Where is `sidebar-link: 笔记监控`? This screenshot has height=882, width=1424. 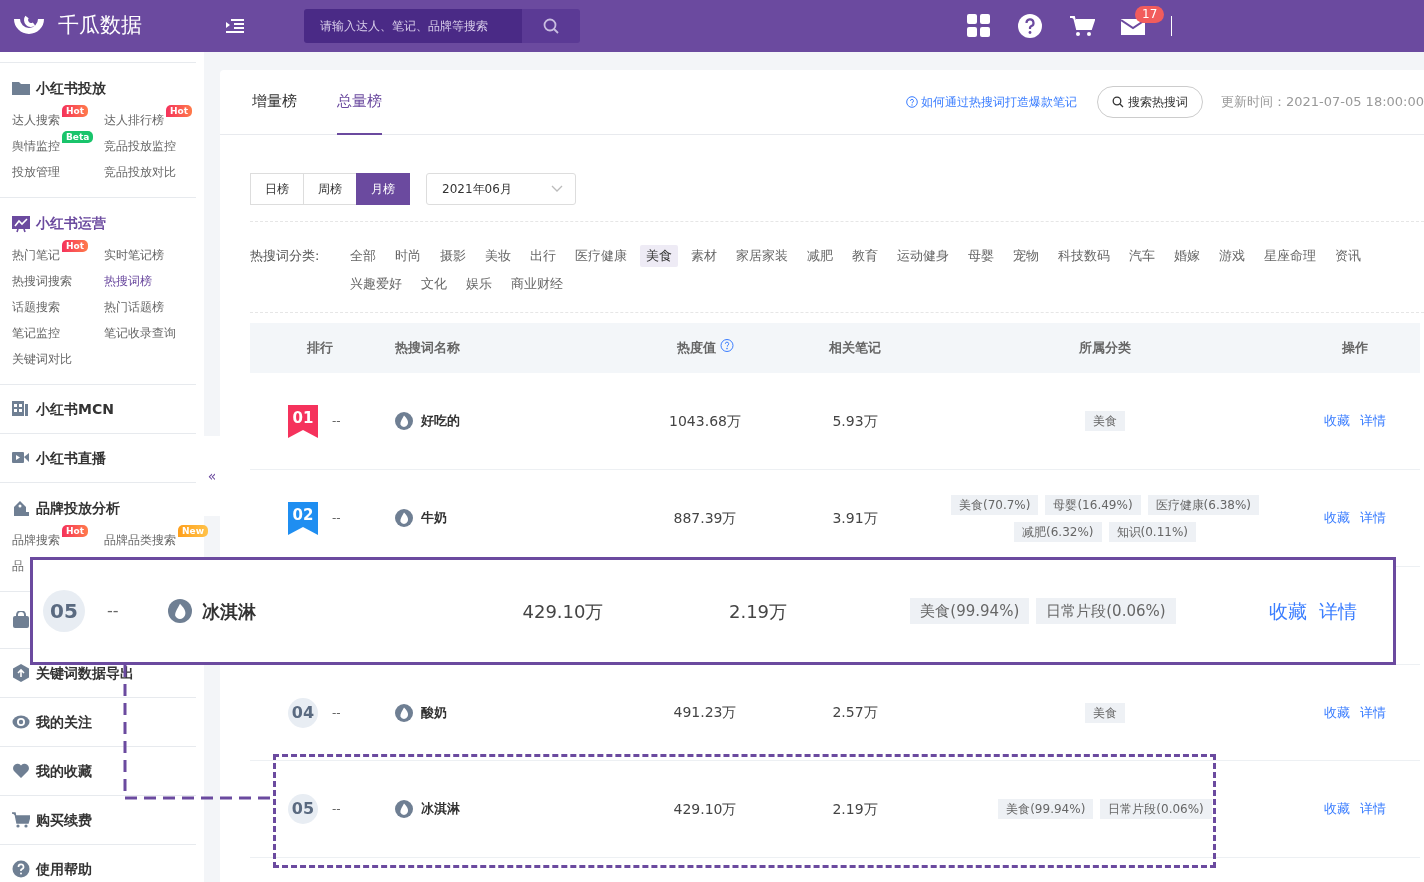
sidebar-link: 笔记监控 is located at coordinates (36, 333).